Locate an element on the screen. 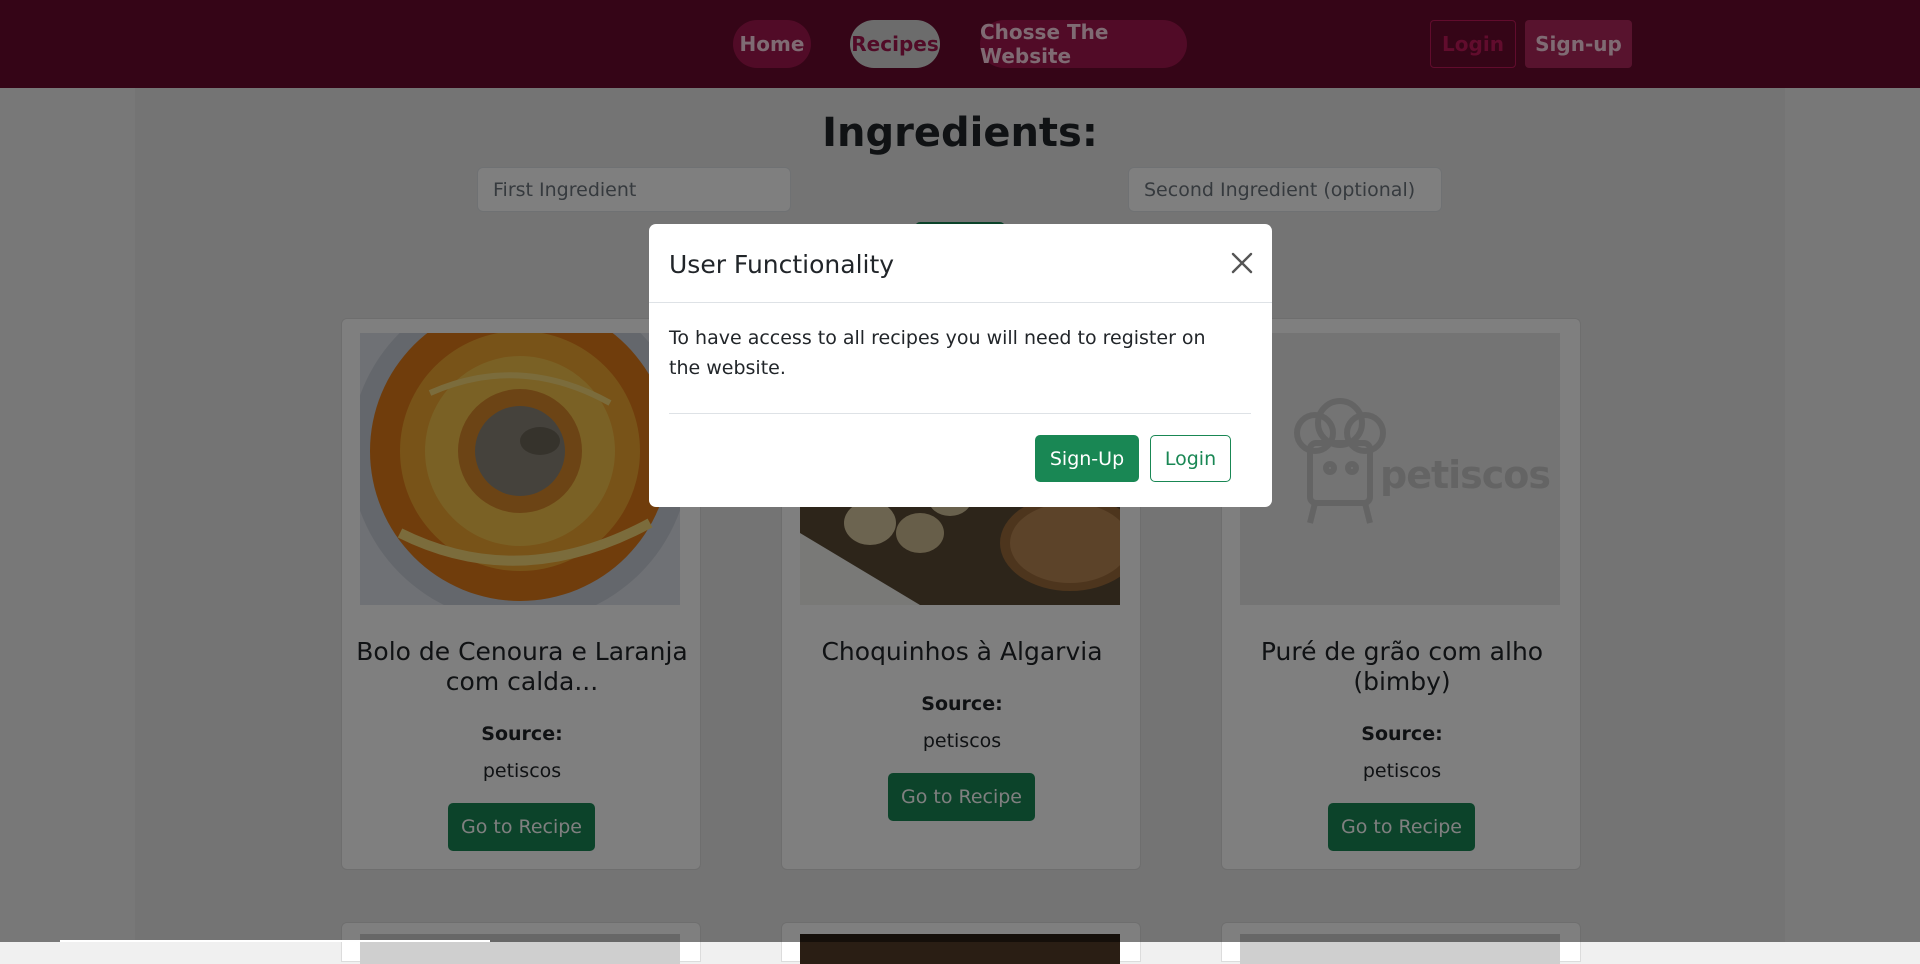 The height and width of the screenshot is (964, 1920). modal-login-button: Login is located at coordinates (1190, 458).